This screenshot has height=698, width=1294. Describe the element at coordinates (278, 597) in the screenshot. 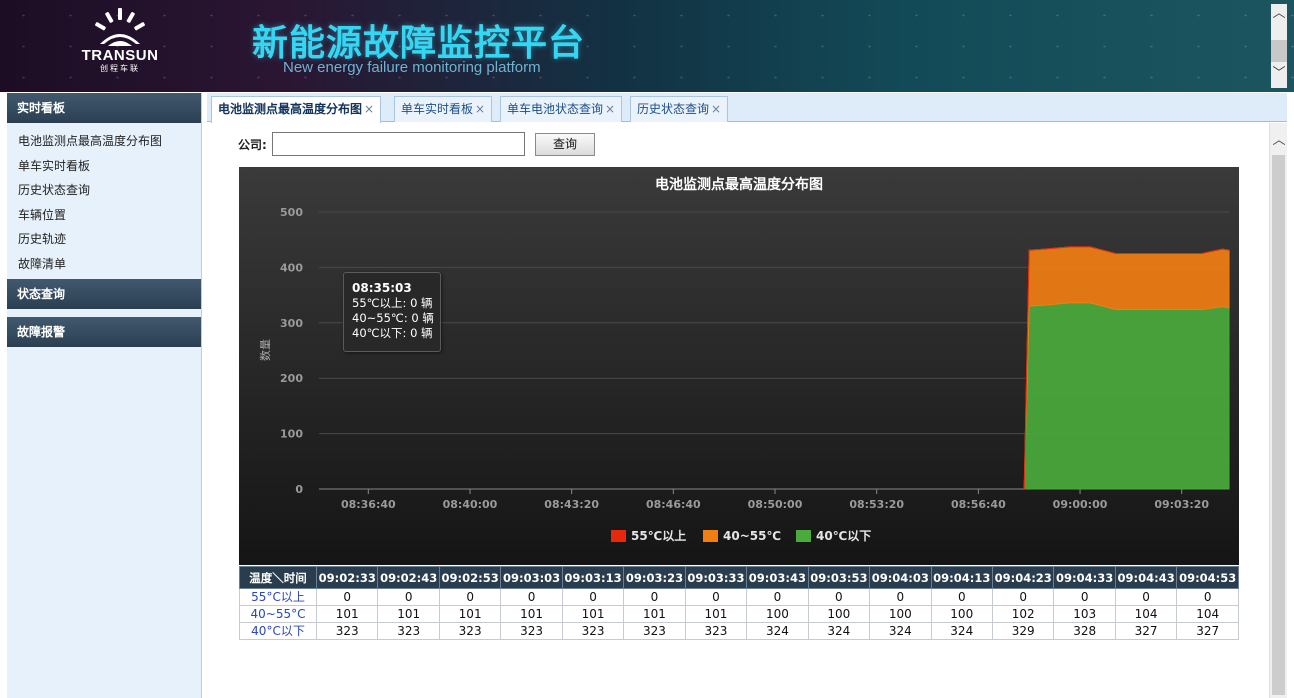

I see `table-row-label: 55°C以上` at that location.